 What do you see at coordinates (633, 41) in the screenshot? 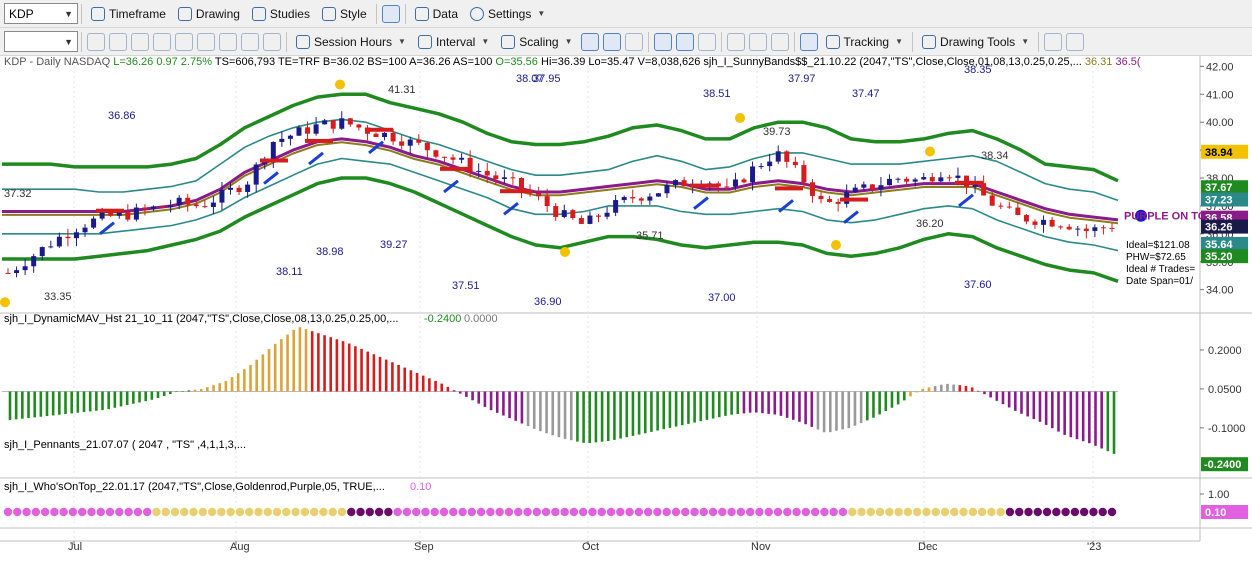
I see `line-style-icon` at bounding box center [633, 41].